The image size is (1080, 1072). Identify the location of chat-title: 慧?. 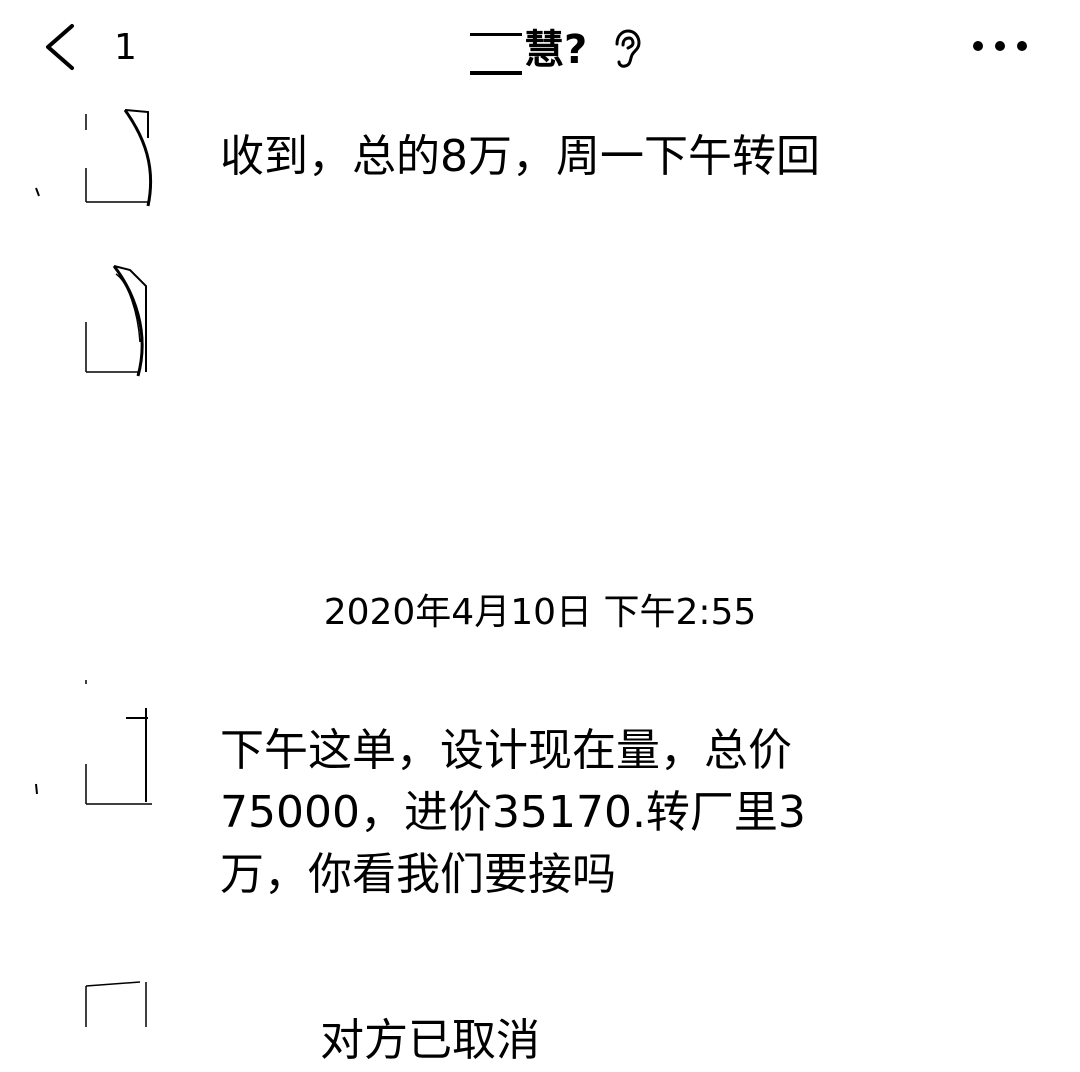
(556, 50).